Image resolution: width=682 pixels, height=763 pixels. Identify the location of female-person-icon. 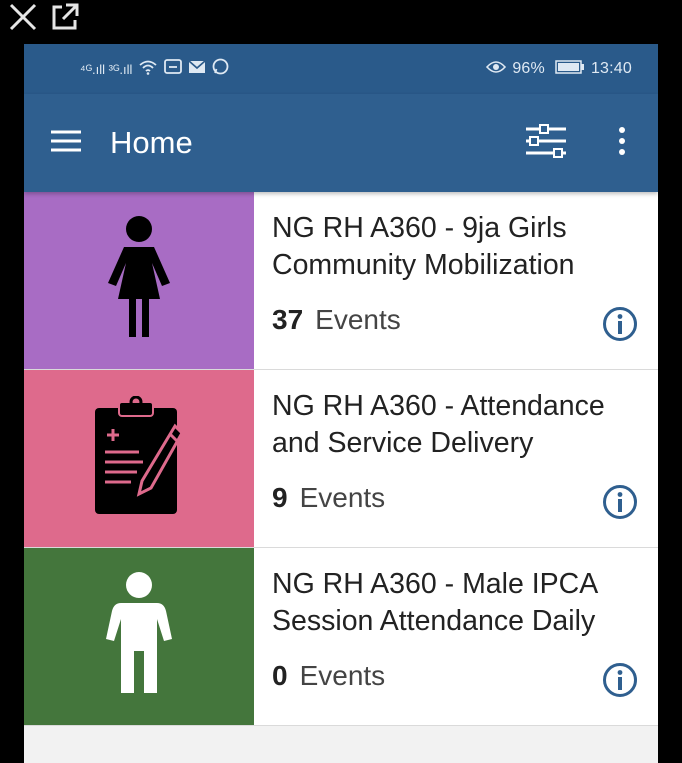
(139, 280).